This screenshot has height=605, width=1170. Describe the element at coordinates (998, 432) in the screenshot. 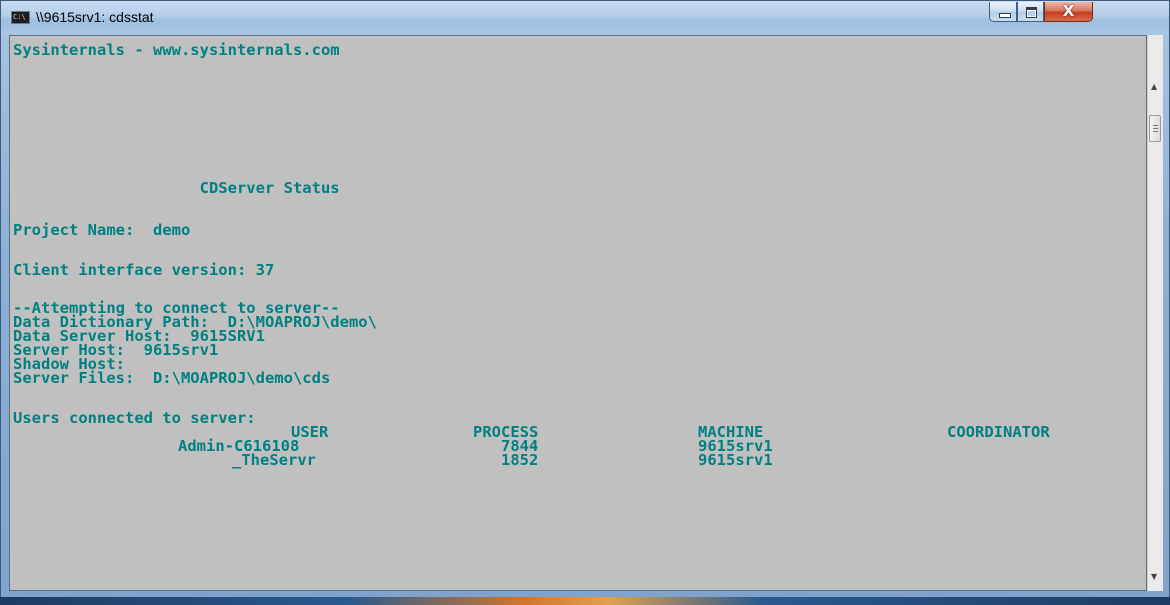

I see `table-header-coordinator: COORDINATOR` at that location.